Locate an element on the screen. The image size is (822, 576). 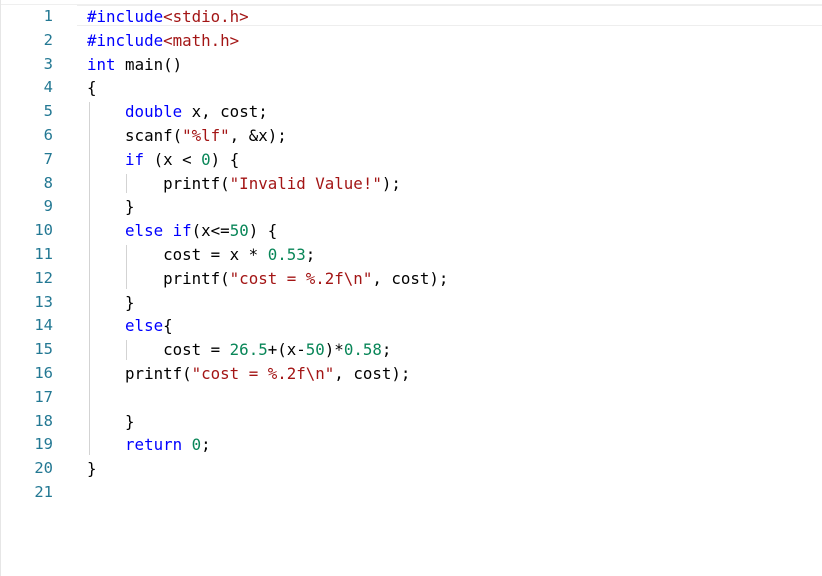
line-number: 8 is located at coordinates (48, 182).